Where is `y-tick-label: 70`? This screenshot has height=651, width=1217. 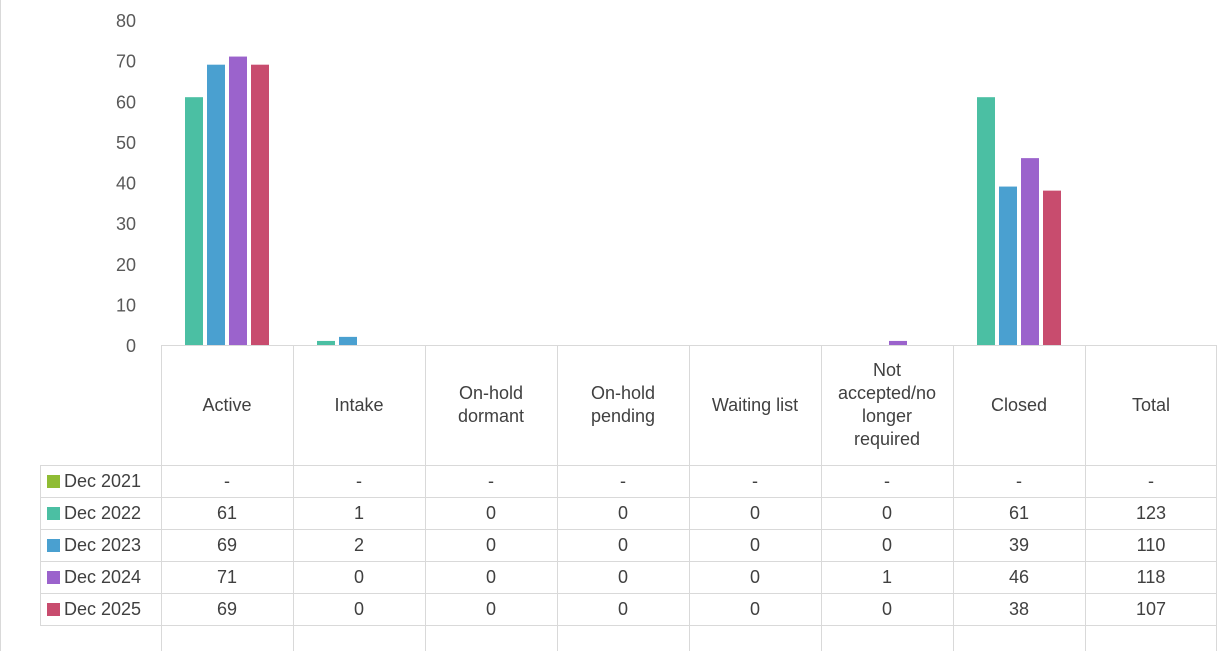 y-tick-label: 70 is located at coordinates (126, 62).